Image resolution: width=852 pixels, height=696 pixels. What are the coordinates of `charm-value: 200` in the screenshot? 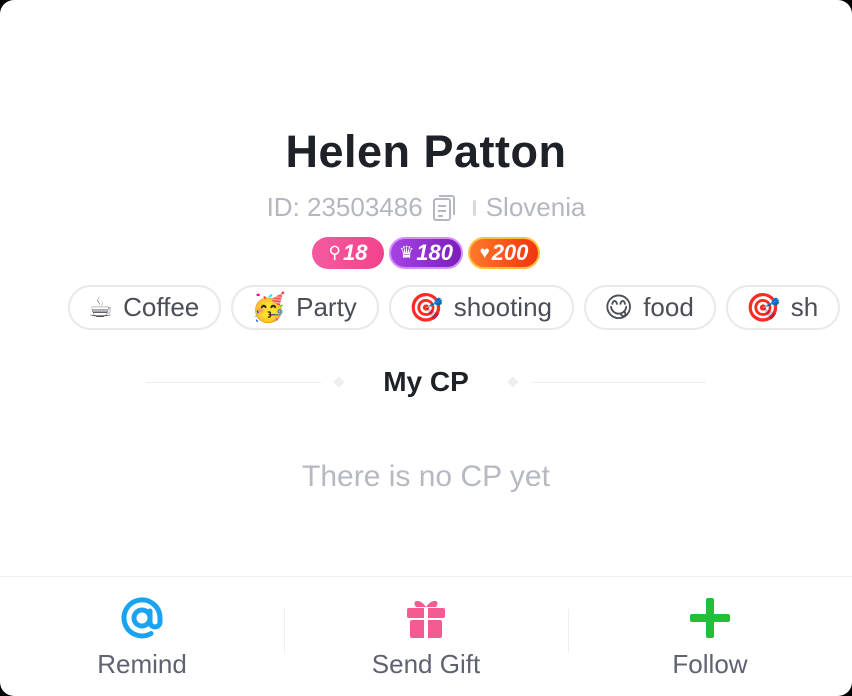 It's located at (510, 252).